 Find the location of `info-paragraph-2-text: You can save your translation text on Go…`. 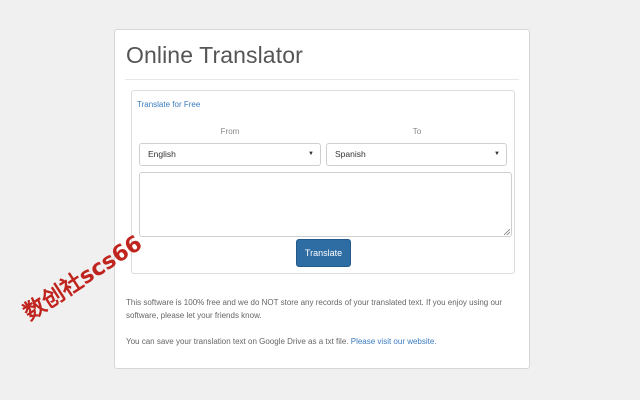

info-paragraph-2-text: You can save your translation text on Go… is located at coordinates (237, 341).